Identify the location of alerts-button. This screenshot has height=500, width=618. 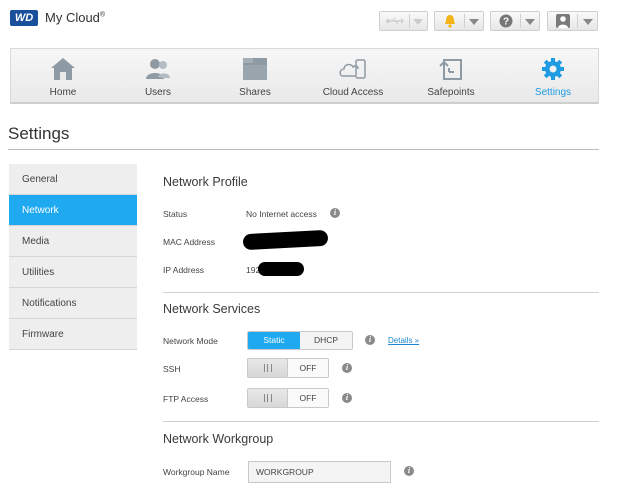
(459, 21).